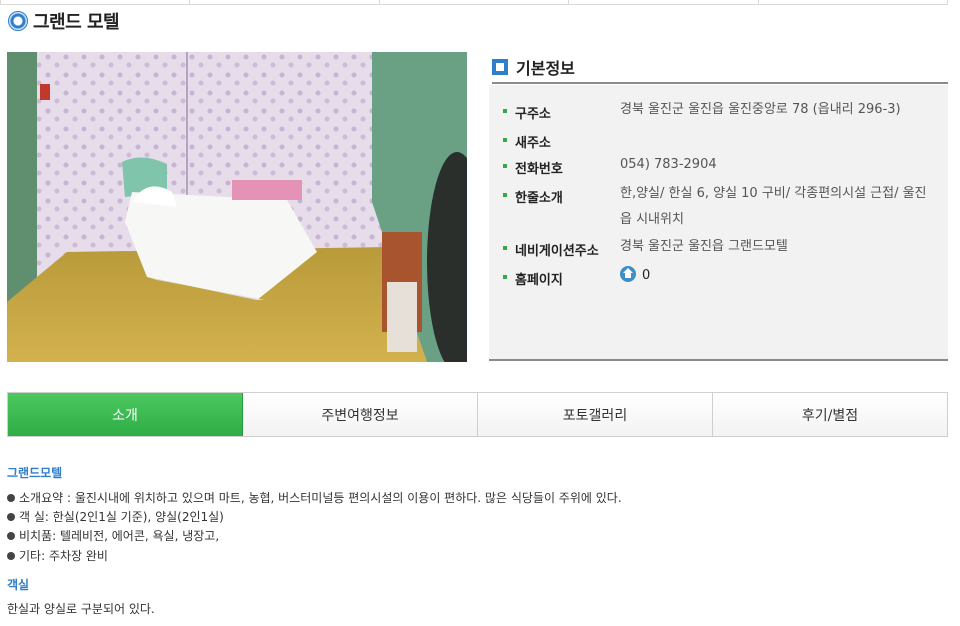 Image resolution: width=960 pixels, height=626 pixels. Describe the element at coordinates (76, 22) in the screenshot. I see `page-title: 그랜드 모텔` at that location.